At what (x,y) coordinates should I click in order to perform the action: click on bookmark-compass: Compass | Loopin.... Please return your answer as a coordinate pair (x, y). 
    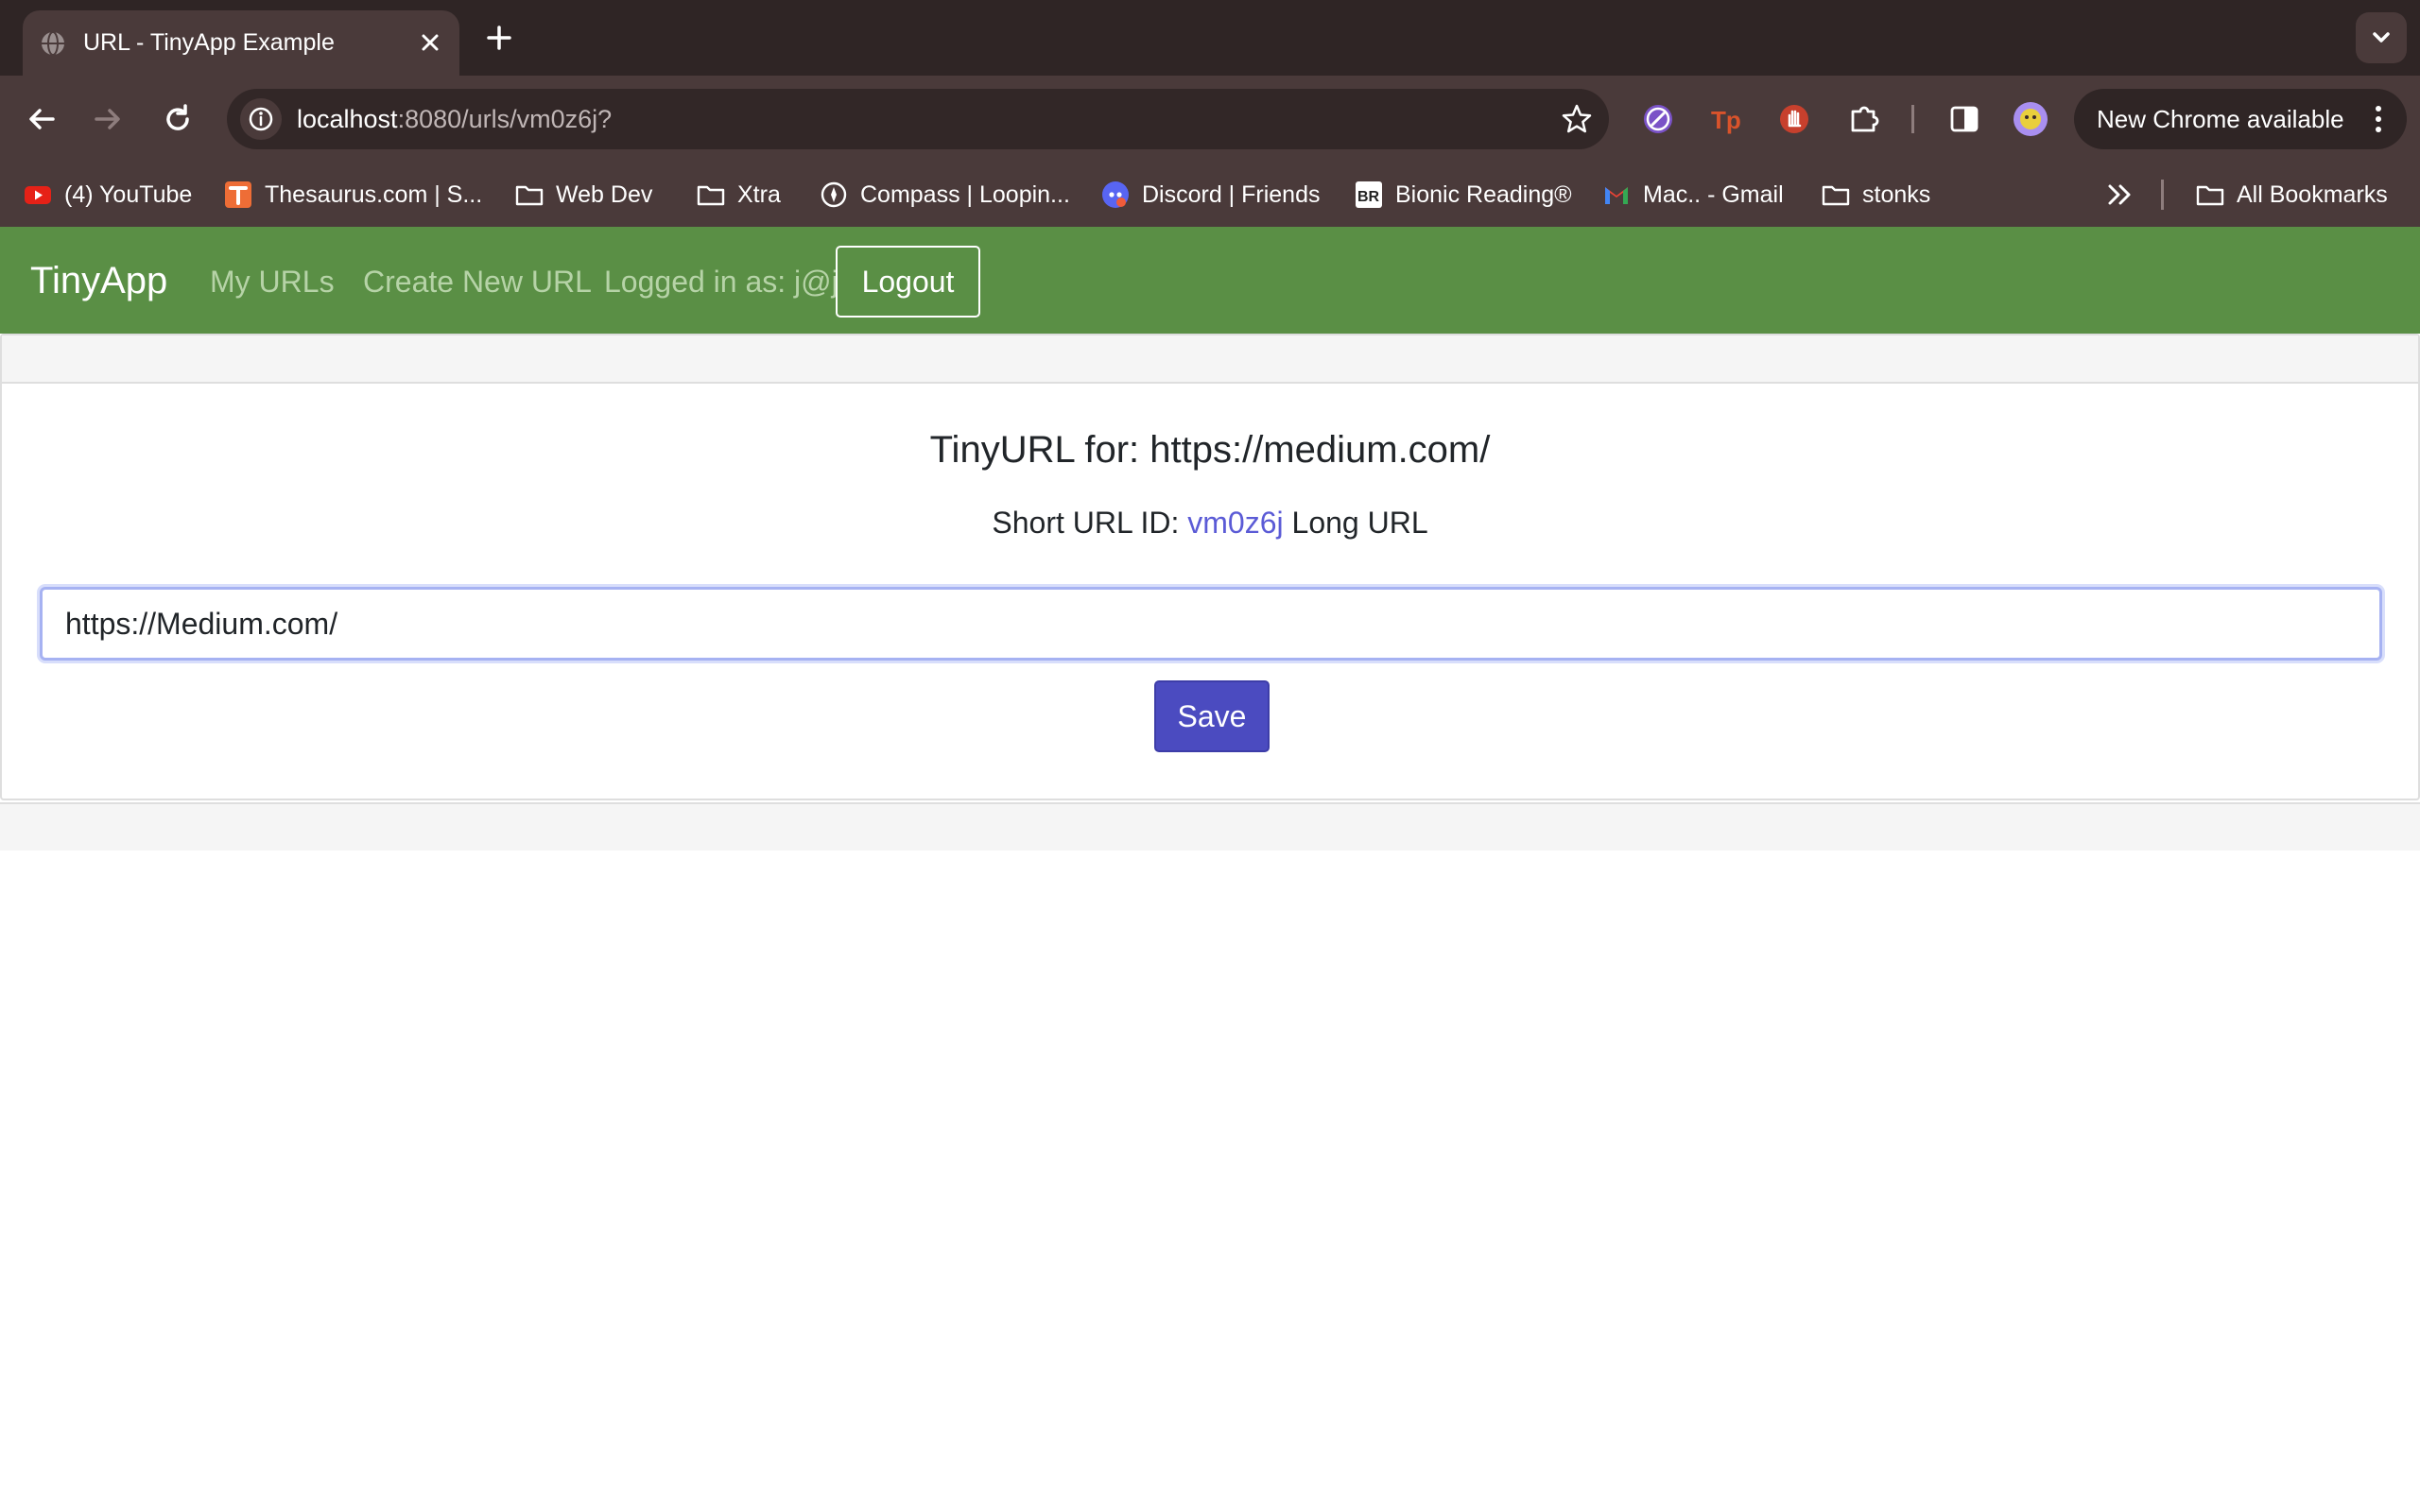
    Looking at the image, I should click on (946, 195).